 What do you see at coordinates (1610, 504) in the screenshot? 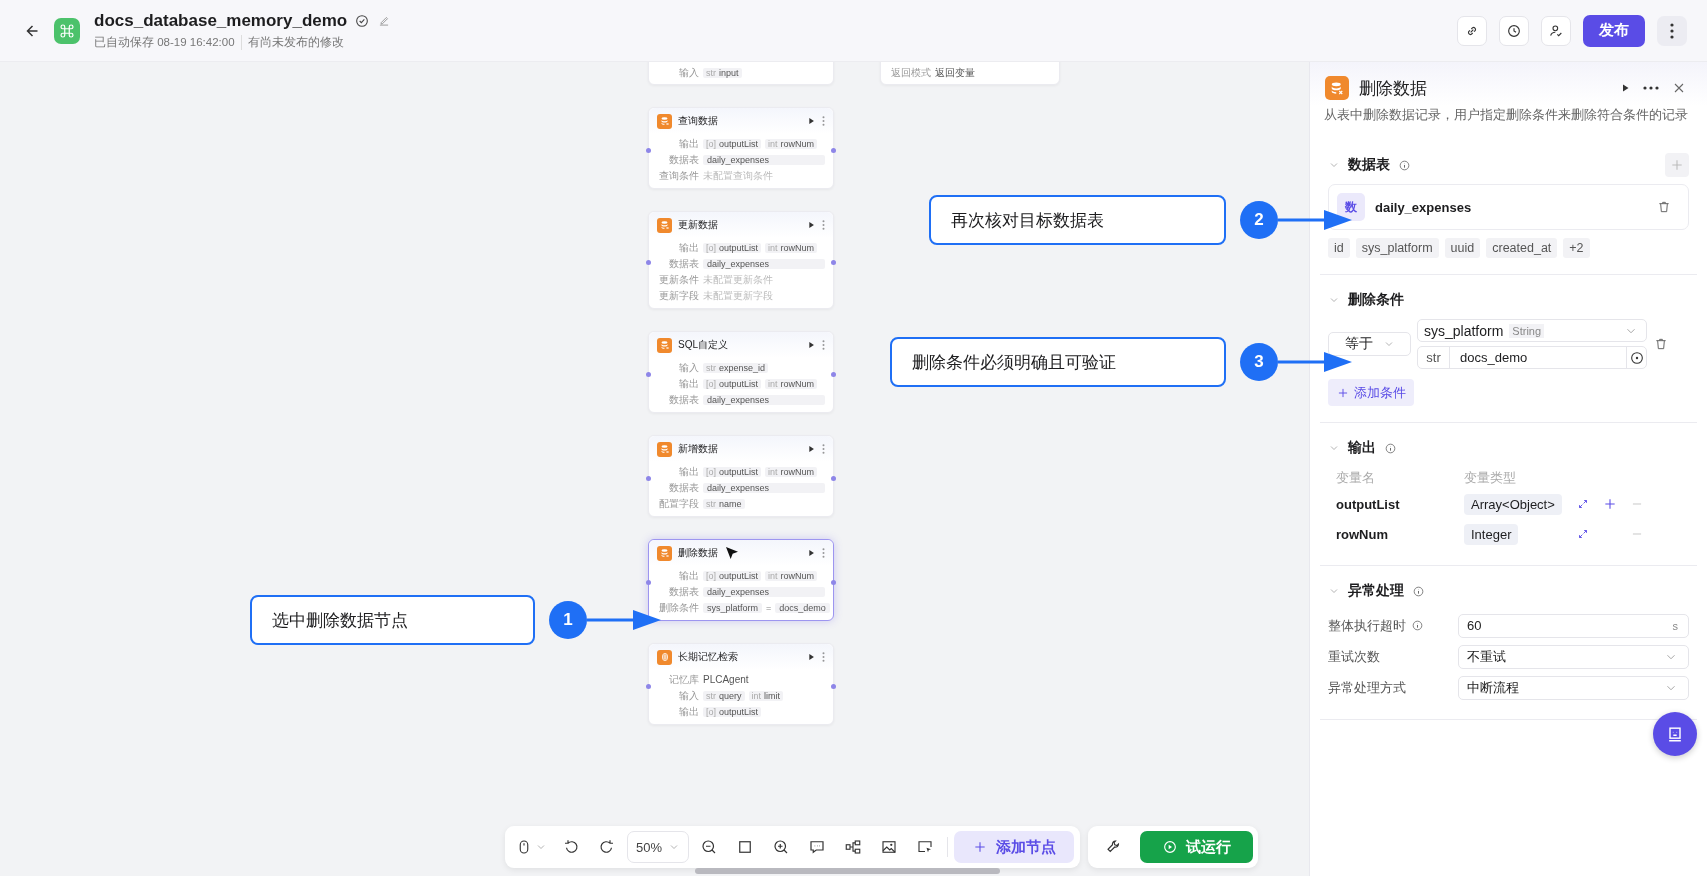
I see `plus-icon` at bounding box center [1610, 504].